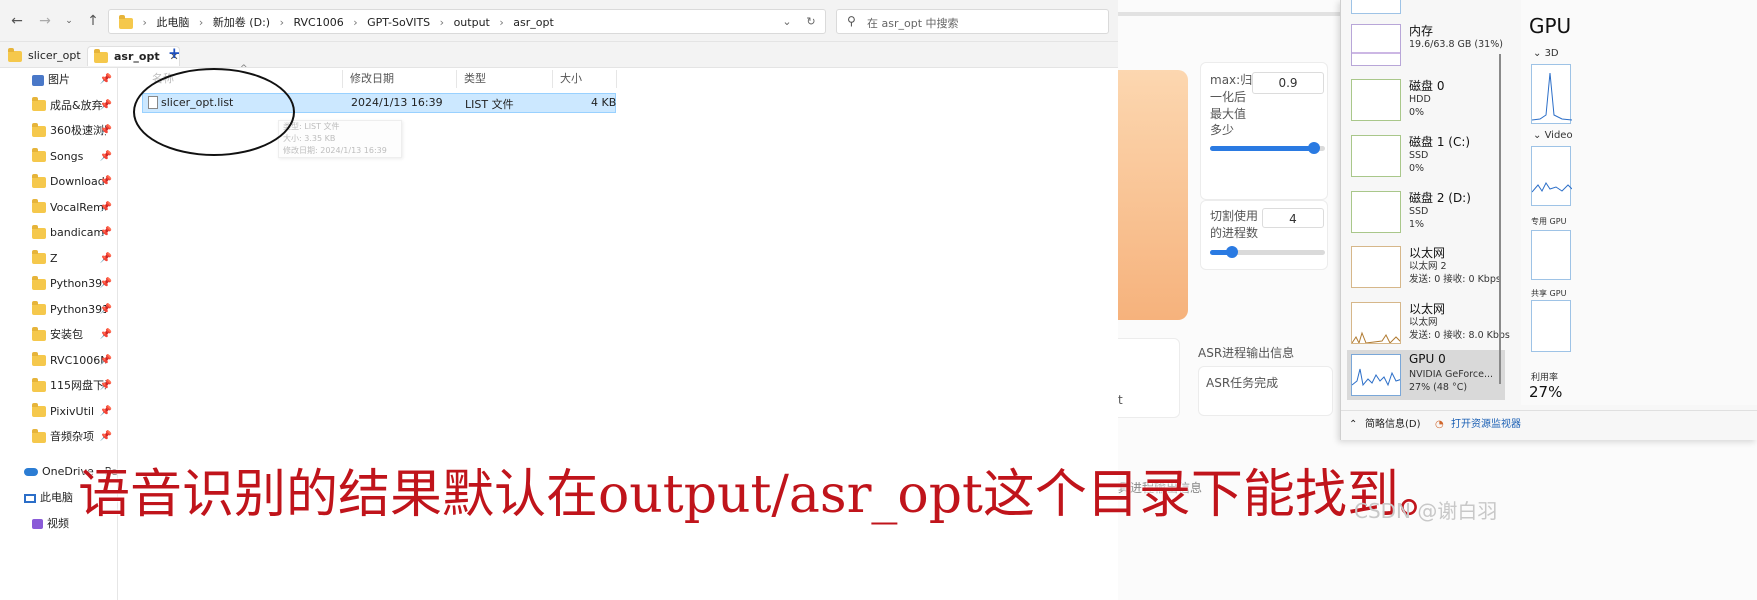 This screenshot has width=1757, height=600. Describe the element at coordinates (31, 472) in the screenshot. I see `onedrive-cloud-icon` at that location.